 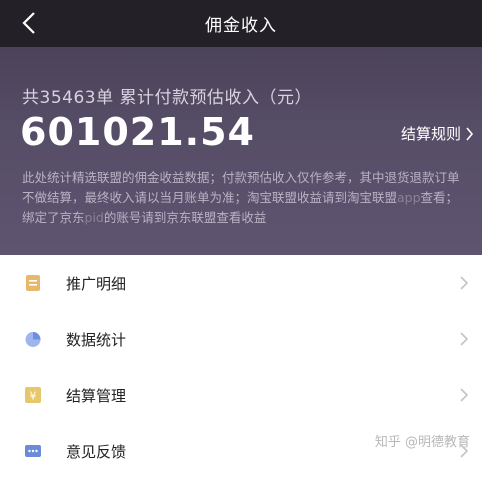 What do you see at coordinates (185, 217) in the screenshot?
I see `note-text-5: 的账号请到京东联盟查看收益` at bounding box center [185, 217].